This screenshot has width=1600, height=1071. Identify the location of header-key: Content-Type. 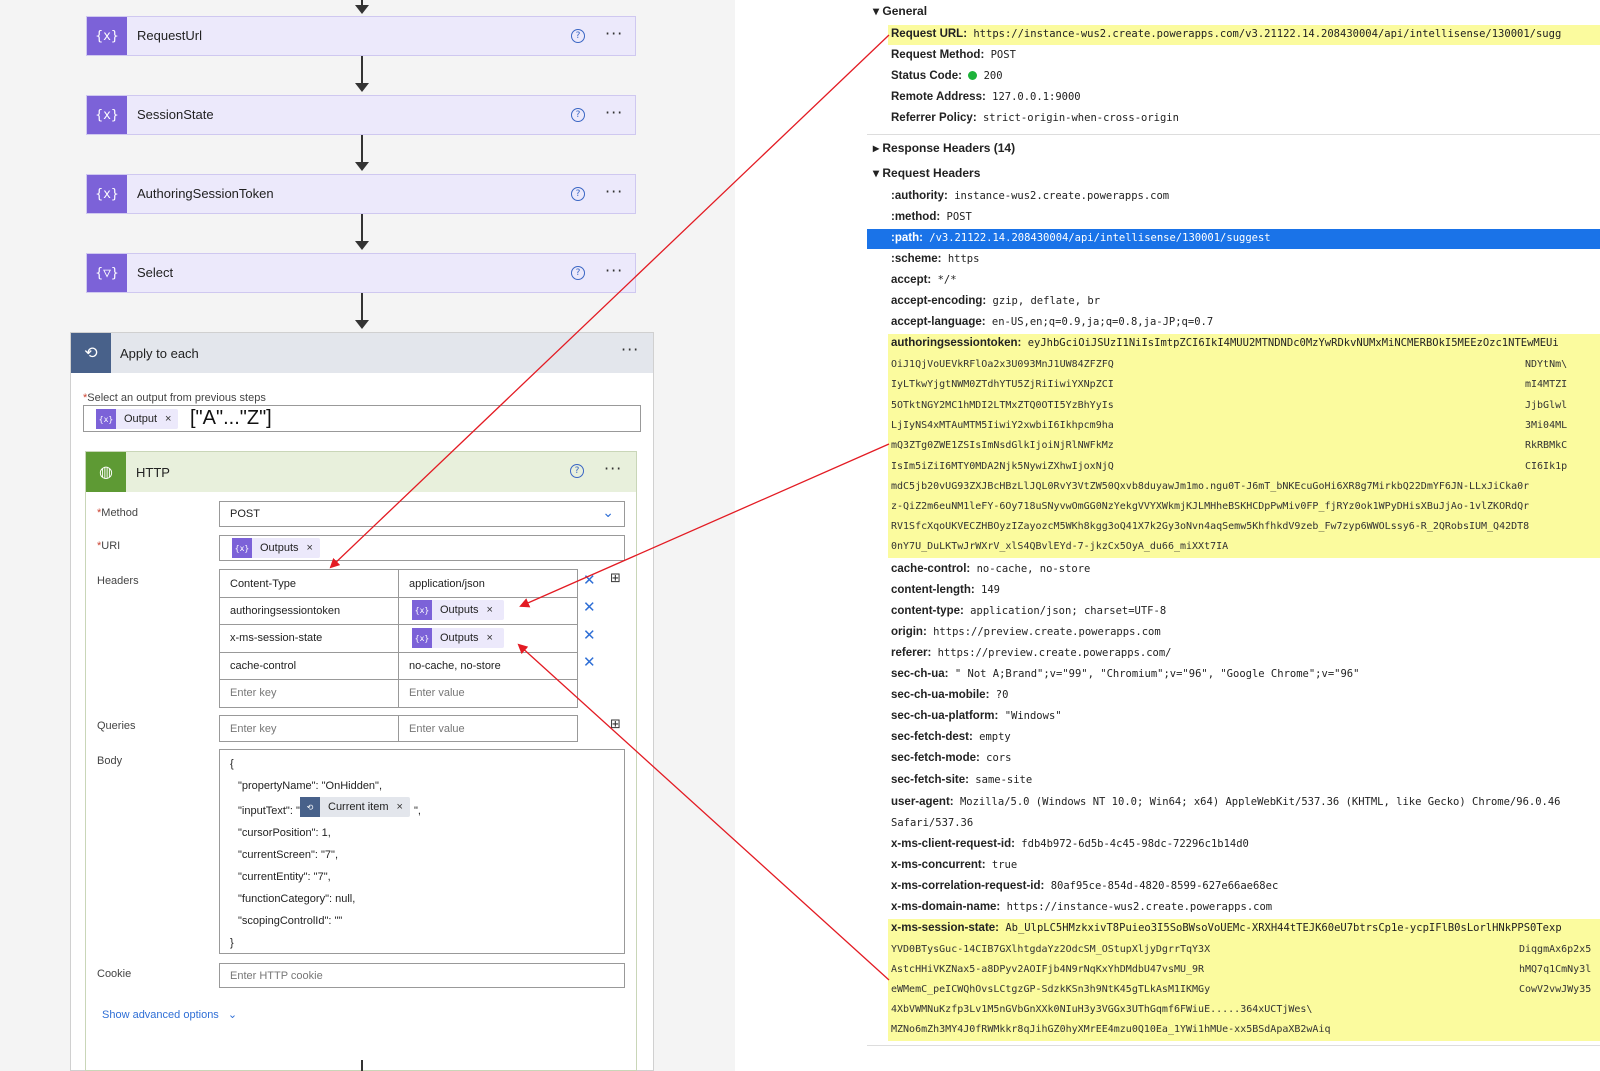
(258, 584).